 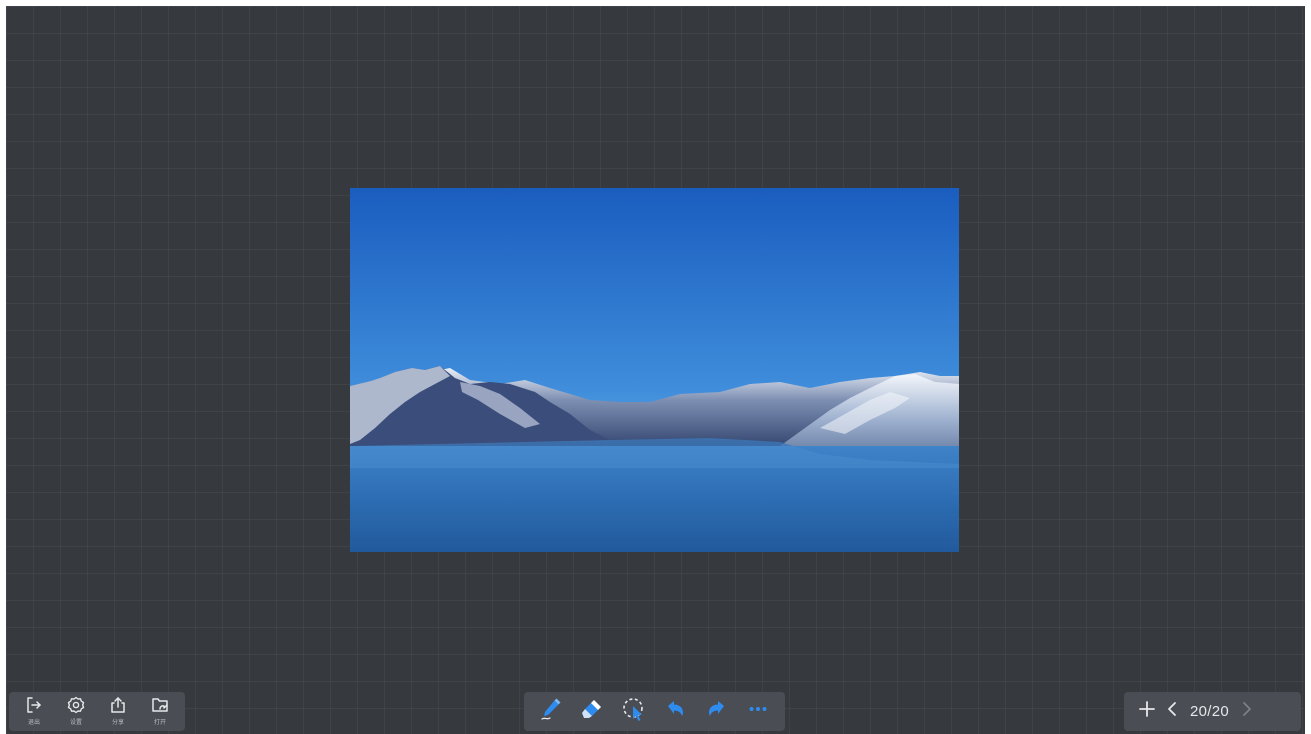 I want to click on undo-icon, so click(x=675, y=711).